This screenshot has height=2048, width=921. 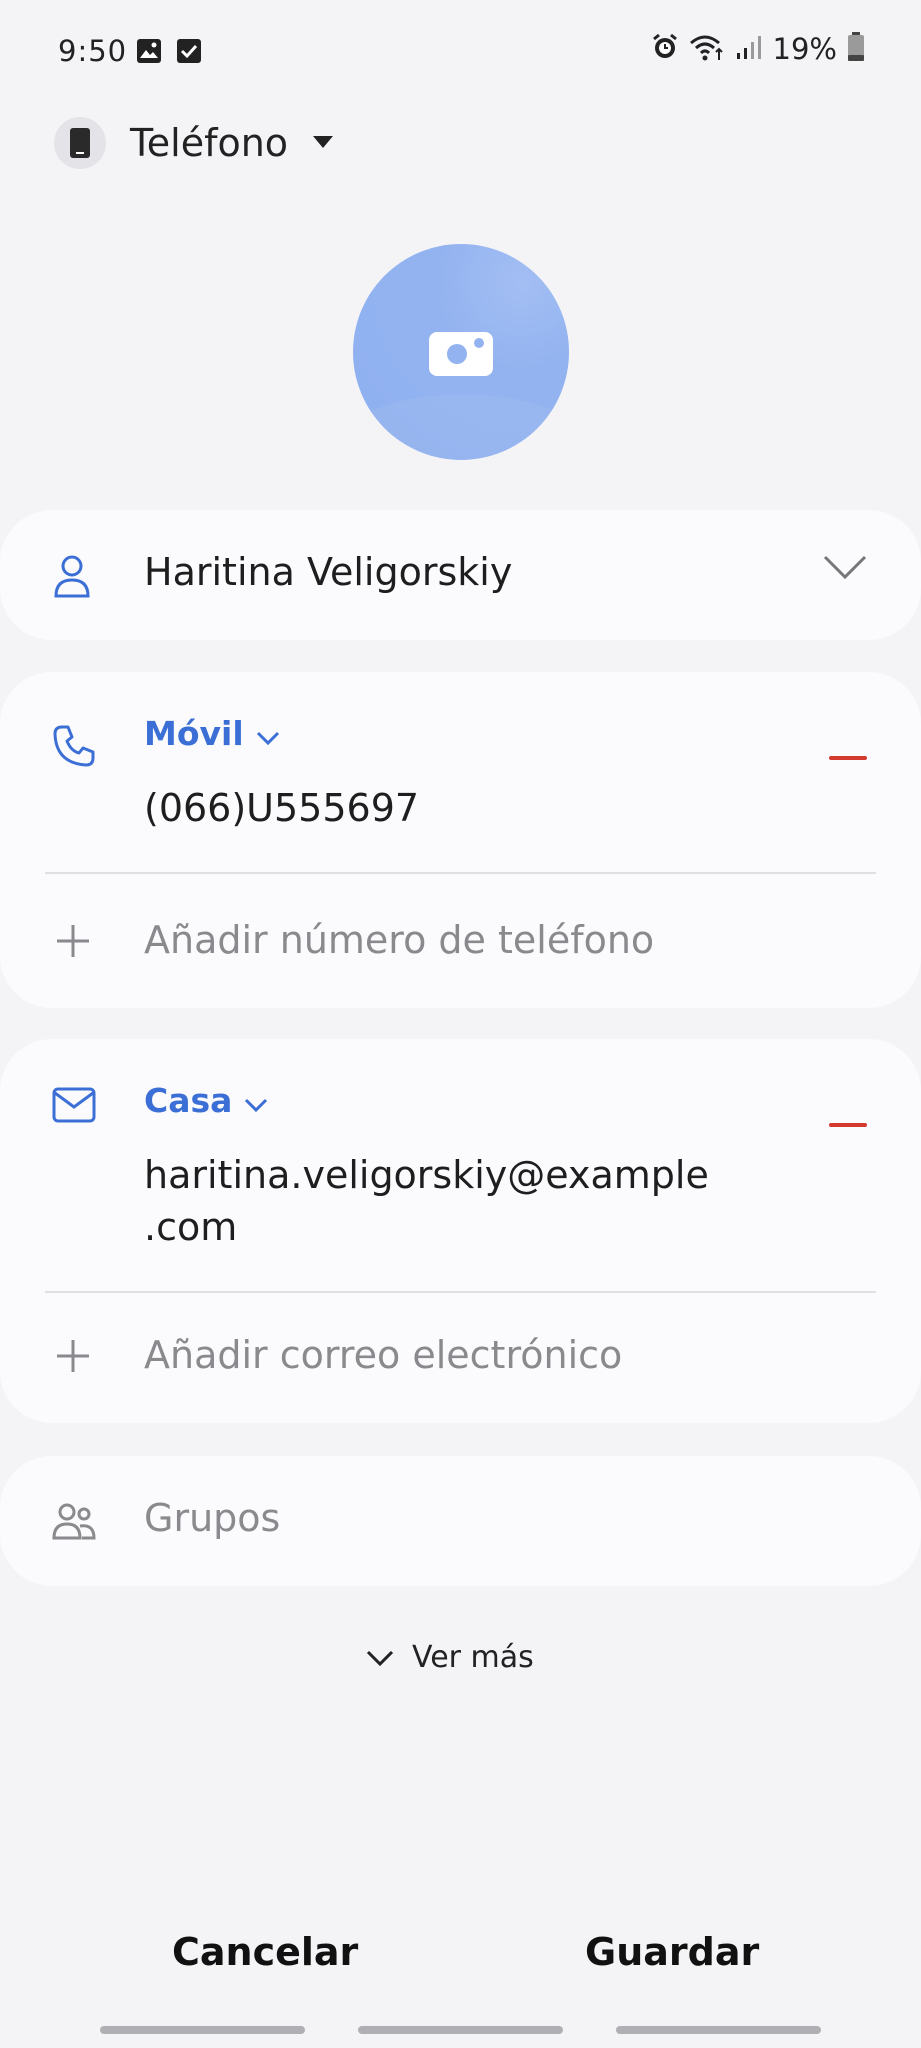 What do you see at coordinates (74, 1523) in the screenshot?
I see `groups-icon` at bounding box center [74, 1523].